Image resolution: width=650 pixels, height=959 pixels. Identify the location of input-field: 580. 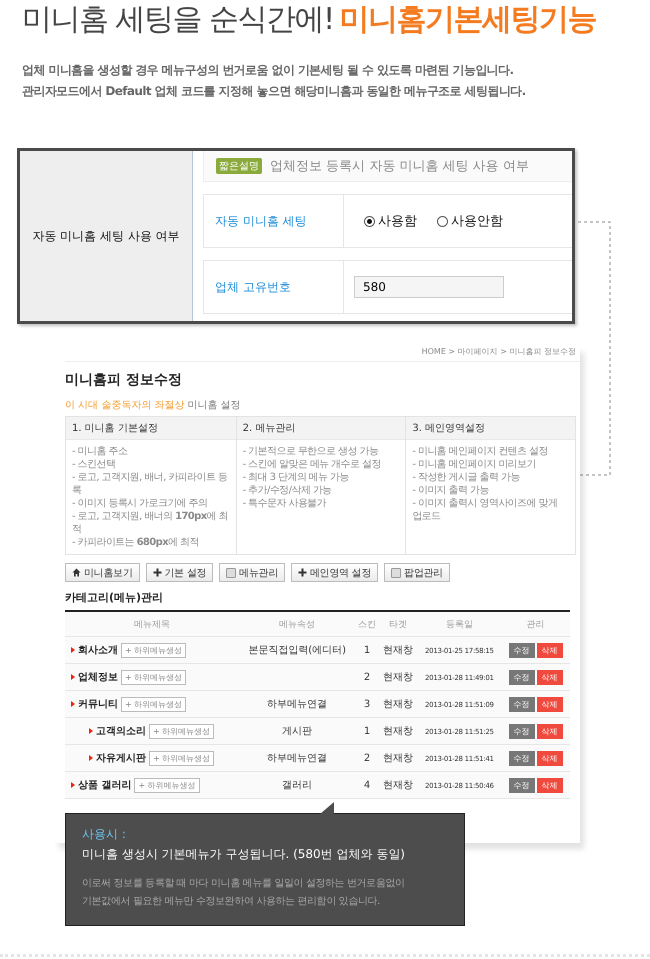
(429, 287).